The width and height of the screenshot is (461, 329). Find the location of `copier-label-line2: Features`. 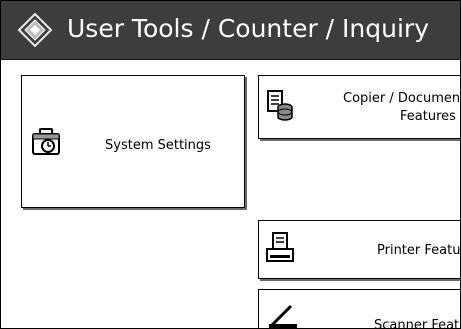

copier-label-line2: Features is located at coordinates (428, 116).